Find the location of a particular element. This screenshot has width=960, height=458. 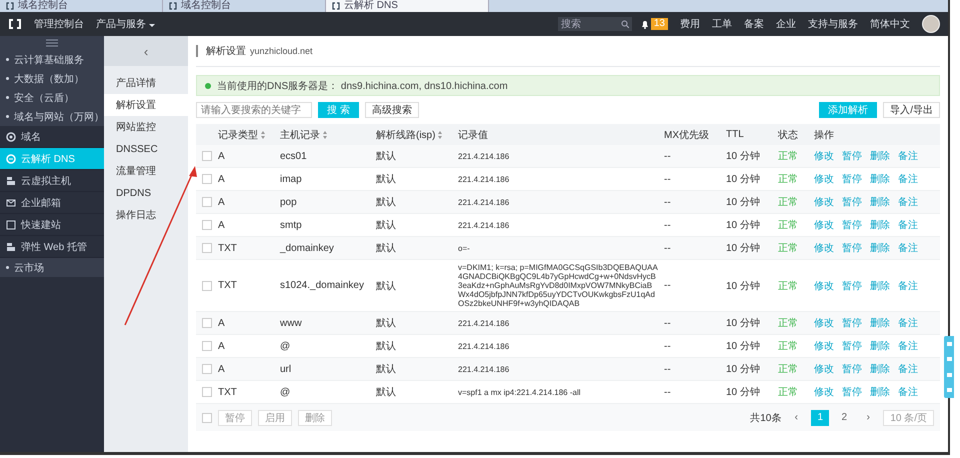

bell-icon is located at coordinates (644, 24).